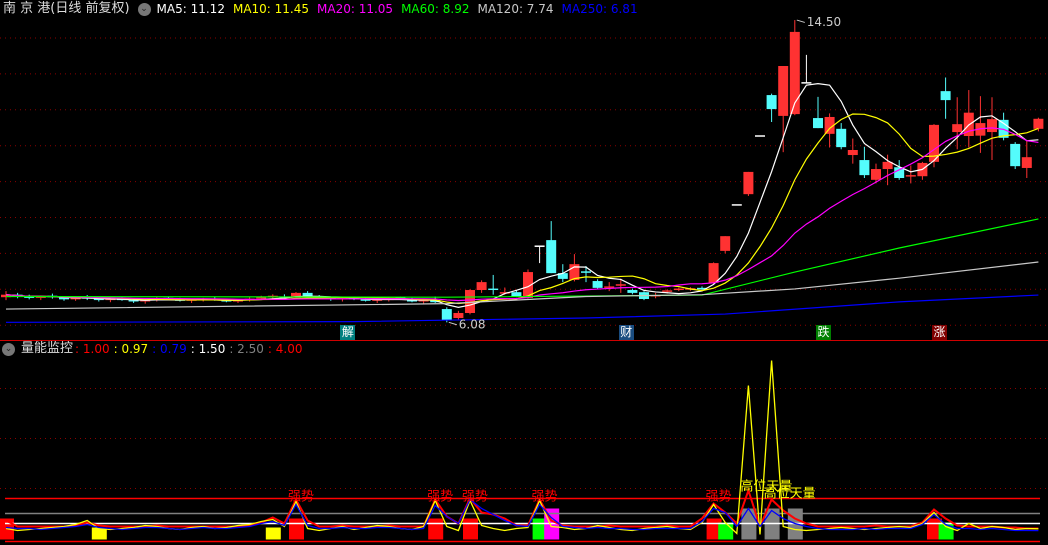 This screenshot has width=1048, height=545. What do you see at coordinates (522, 258) in the screenshot?
I see `ma-line-ma60` at bounding box center [522, 258].